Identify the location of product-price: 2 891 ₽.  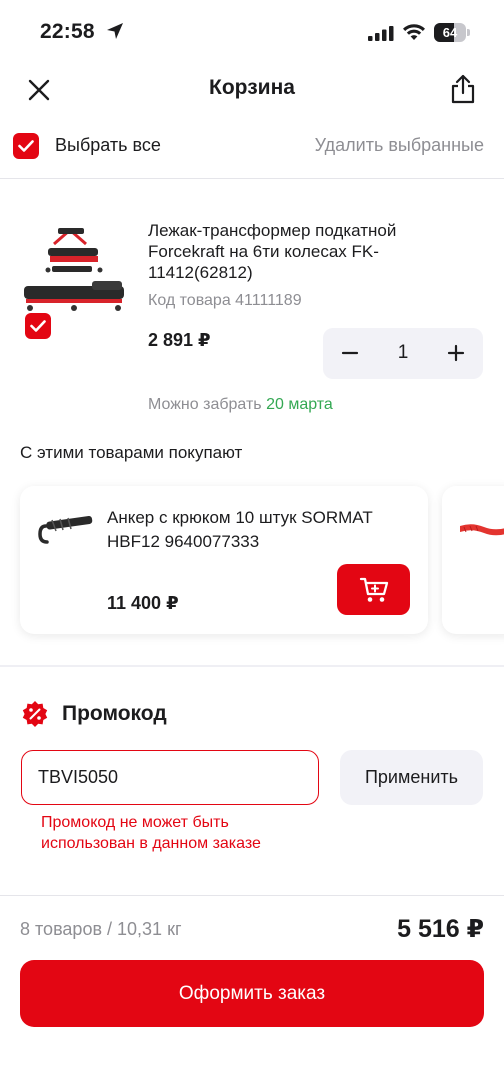
(179, 340).